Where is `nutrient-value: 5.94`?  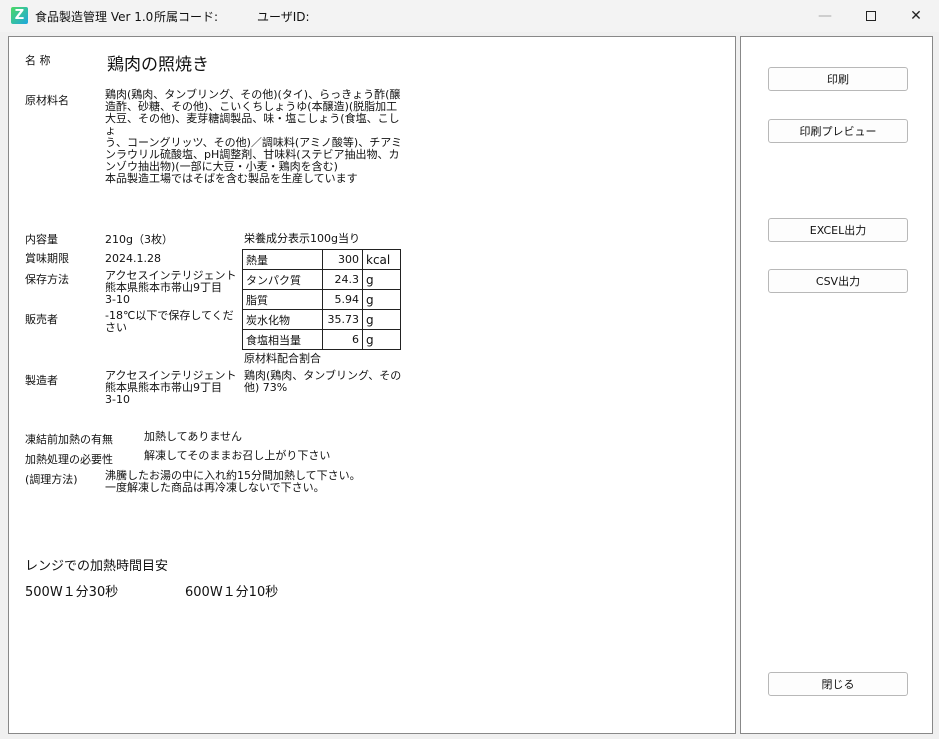
nutrient-value: 5.94 is located at coordinates (342, 299).